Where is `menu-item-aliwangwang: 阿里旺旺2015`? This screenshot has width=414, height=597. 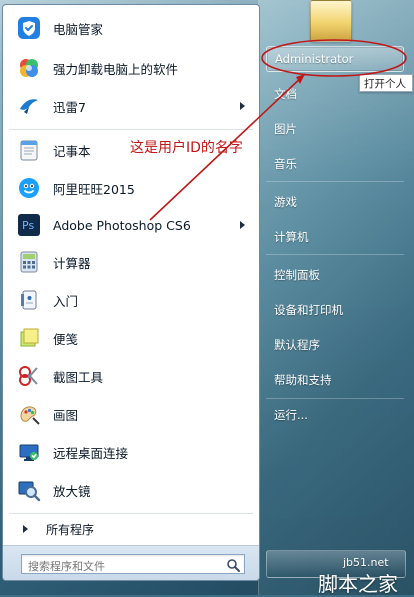 menu-item-aliwangwang: 阿里旺旺2015 is located at coordinates (131, 188).